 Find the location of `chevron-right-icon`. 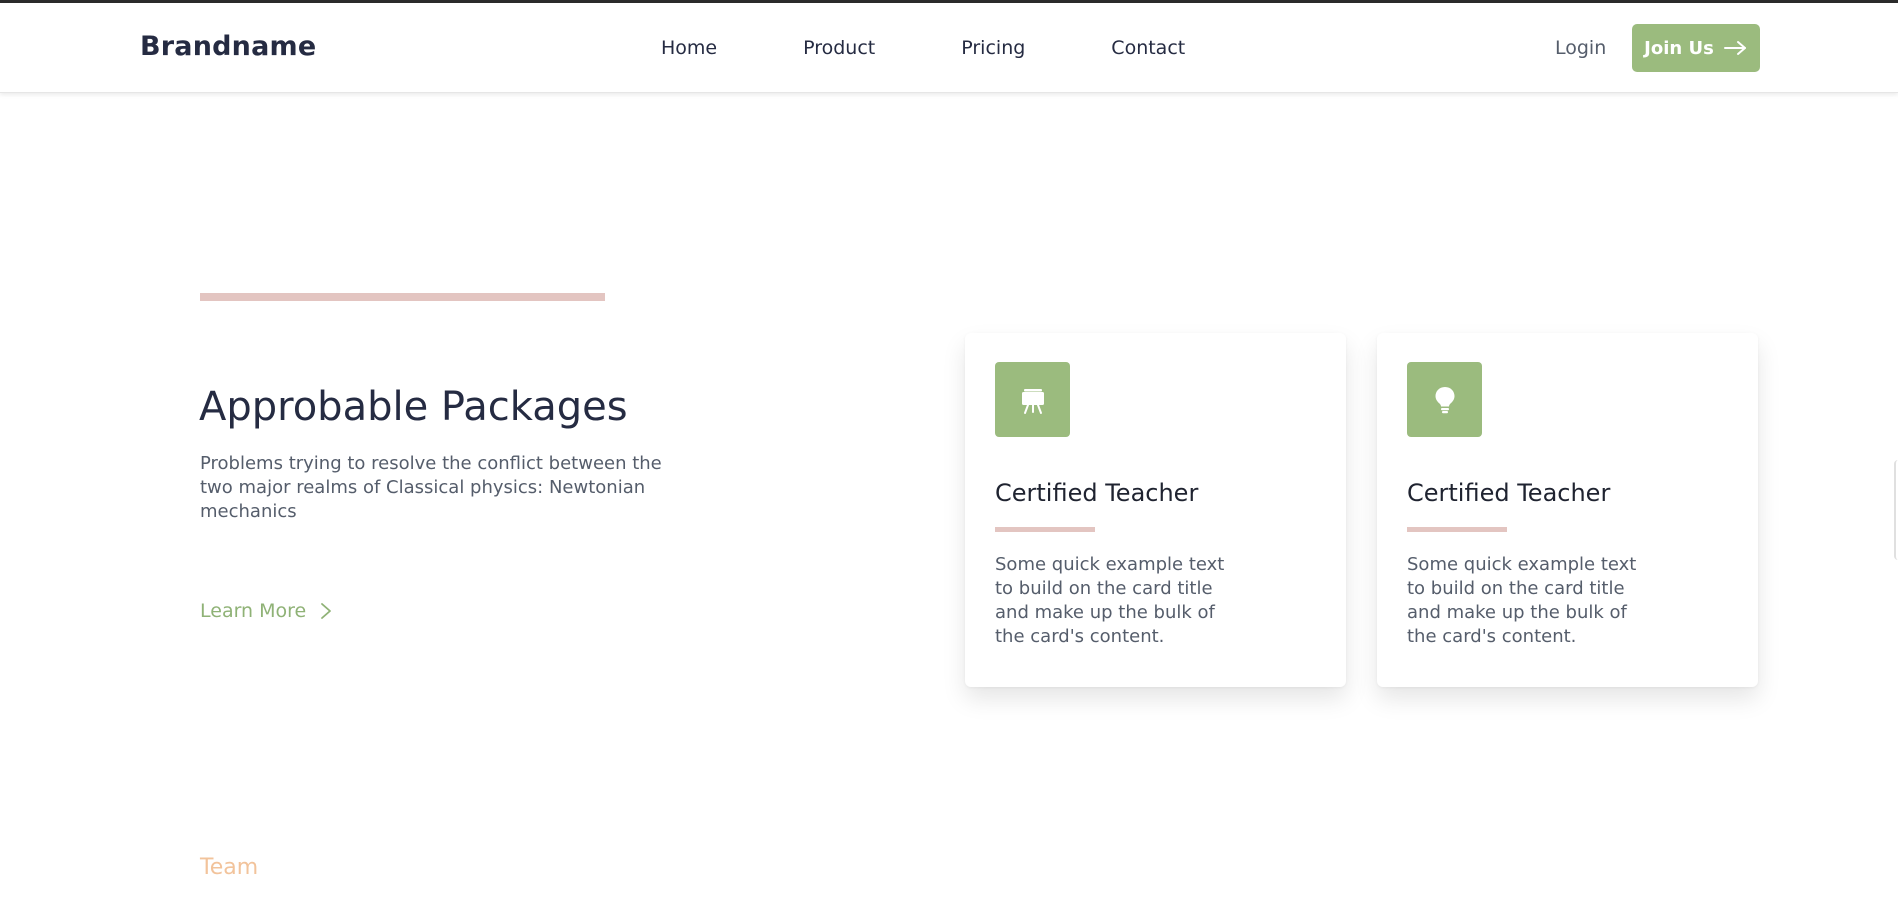

chevron-right-icon is located at coordinates (326, 611).